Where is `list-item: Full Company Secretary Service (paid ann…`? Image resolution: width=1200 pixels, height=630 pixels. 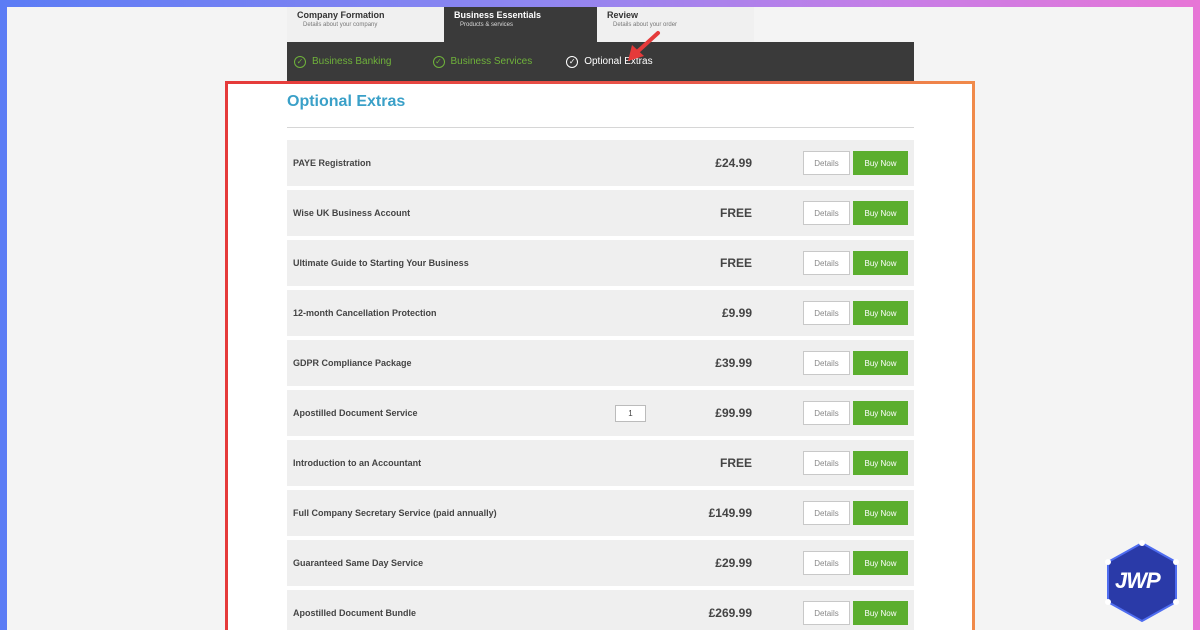
list-item: Full Company Secretary Service (paid ann… is located at coordinates (600, 513).